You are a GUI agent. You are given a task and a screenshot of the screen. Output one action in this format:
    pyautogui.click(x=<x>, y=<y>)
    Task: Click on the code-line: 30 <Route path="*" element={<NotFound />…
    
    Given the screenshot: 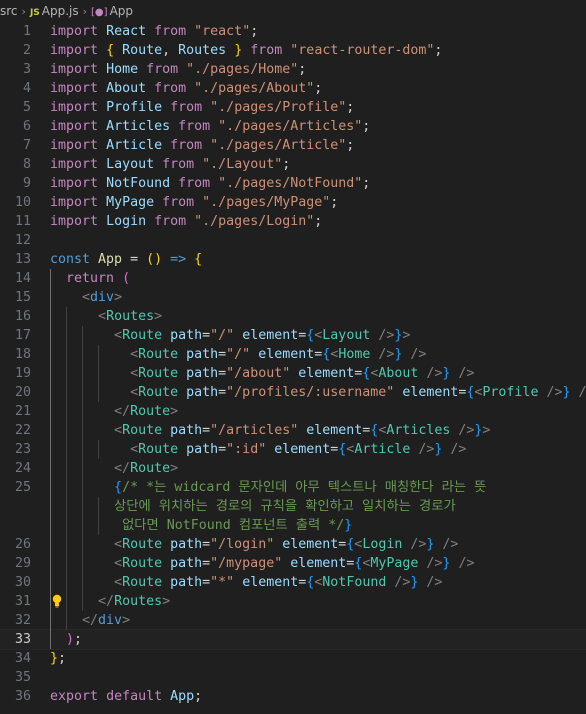 What is the action you would take?
    pyautogui.click(x=293, y=582)
    